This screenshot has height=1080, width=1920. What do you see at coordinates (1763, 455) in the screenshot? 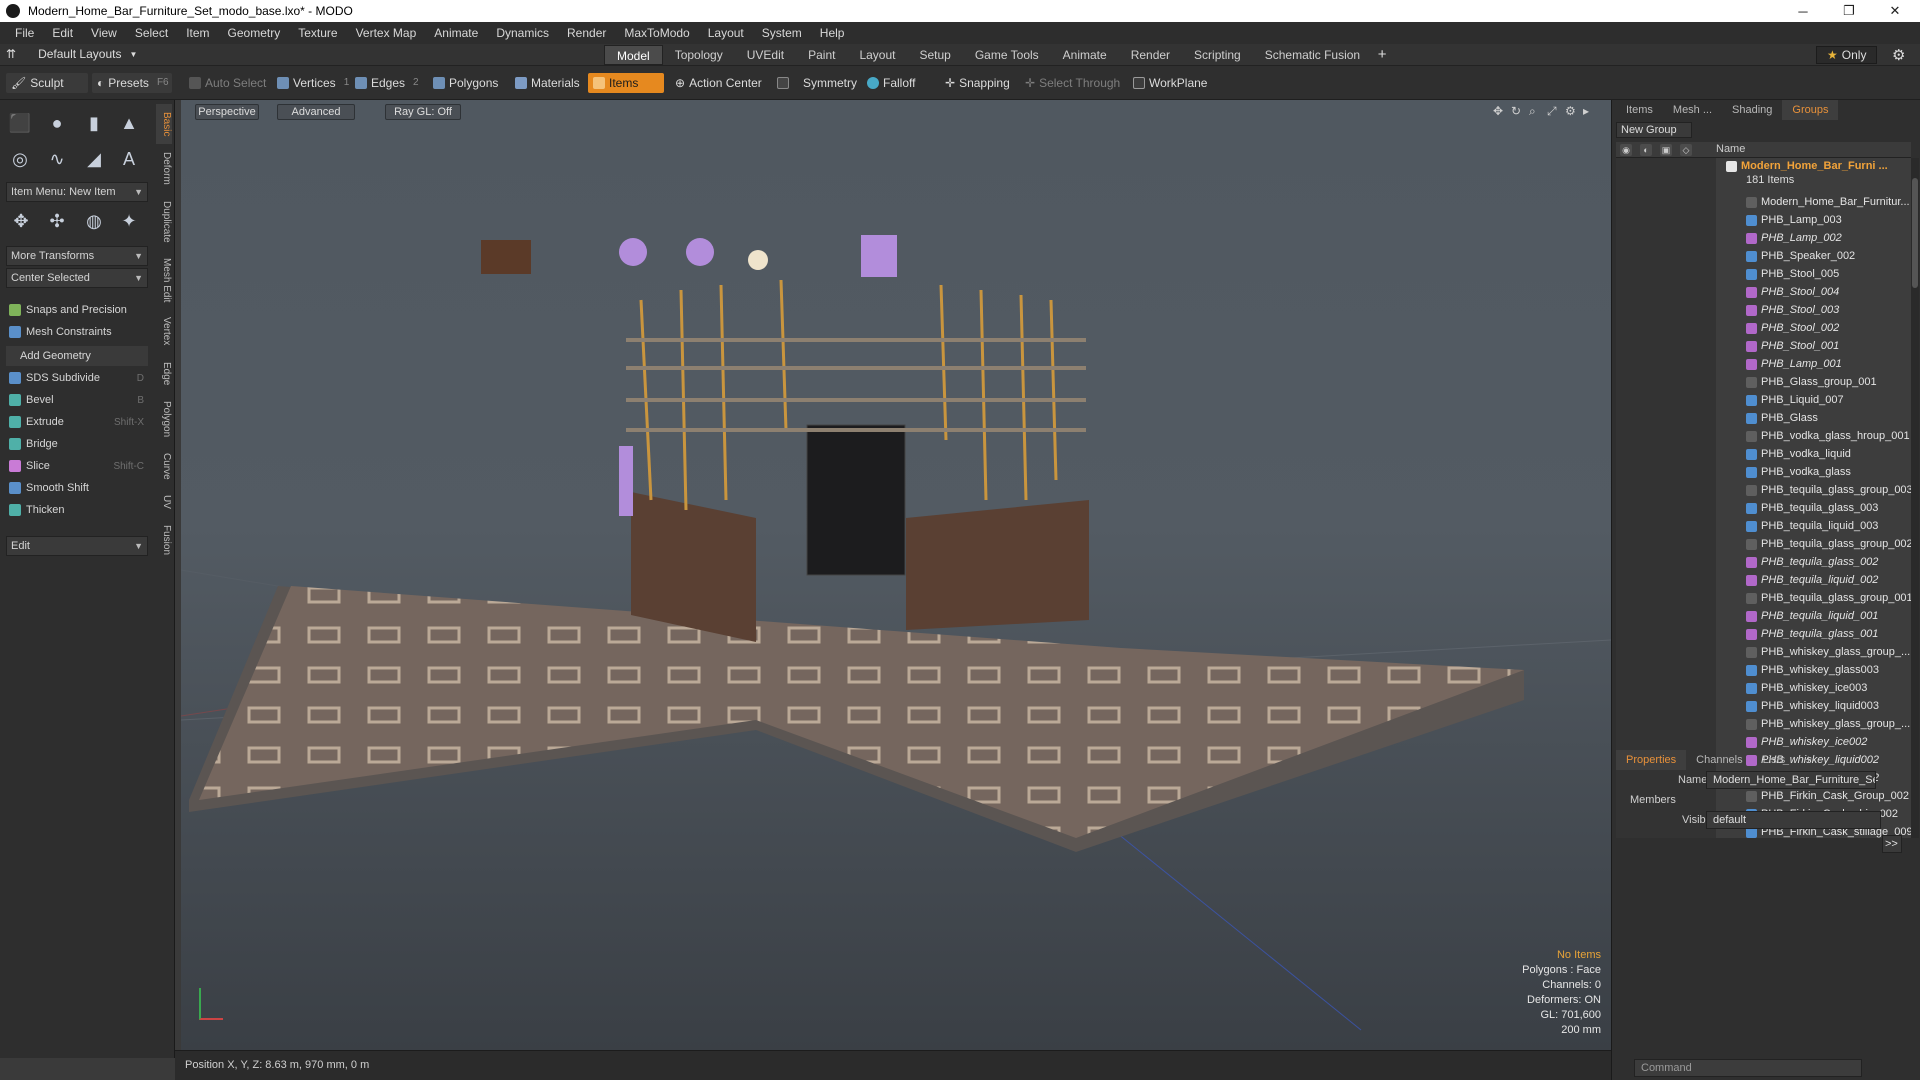
I see `tree-item-row: PHB_vodka_liquid` at bounding box center [1763, 455].